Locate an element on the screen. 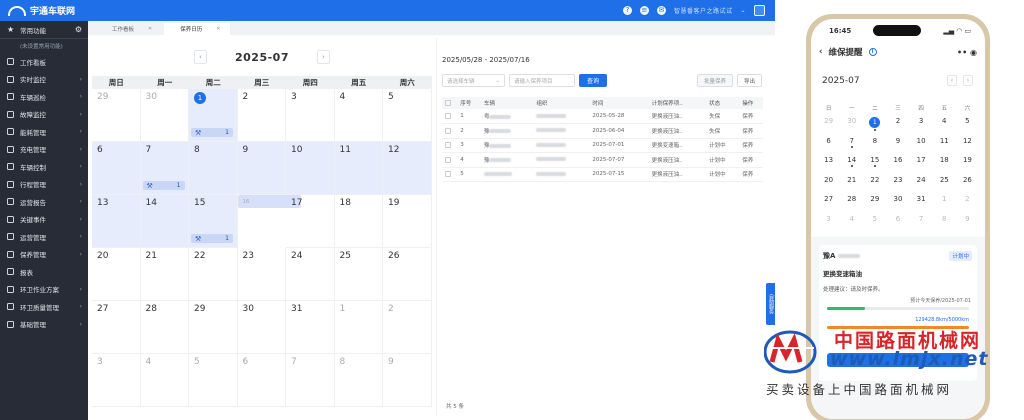 This screenshot has height=420, width=1024. phone-calendar-day: 3 is located at coordinates (921, 127).